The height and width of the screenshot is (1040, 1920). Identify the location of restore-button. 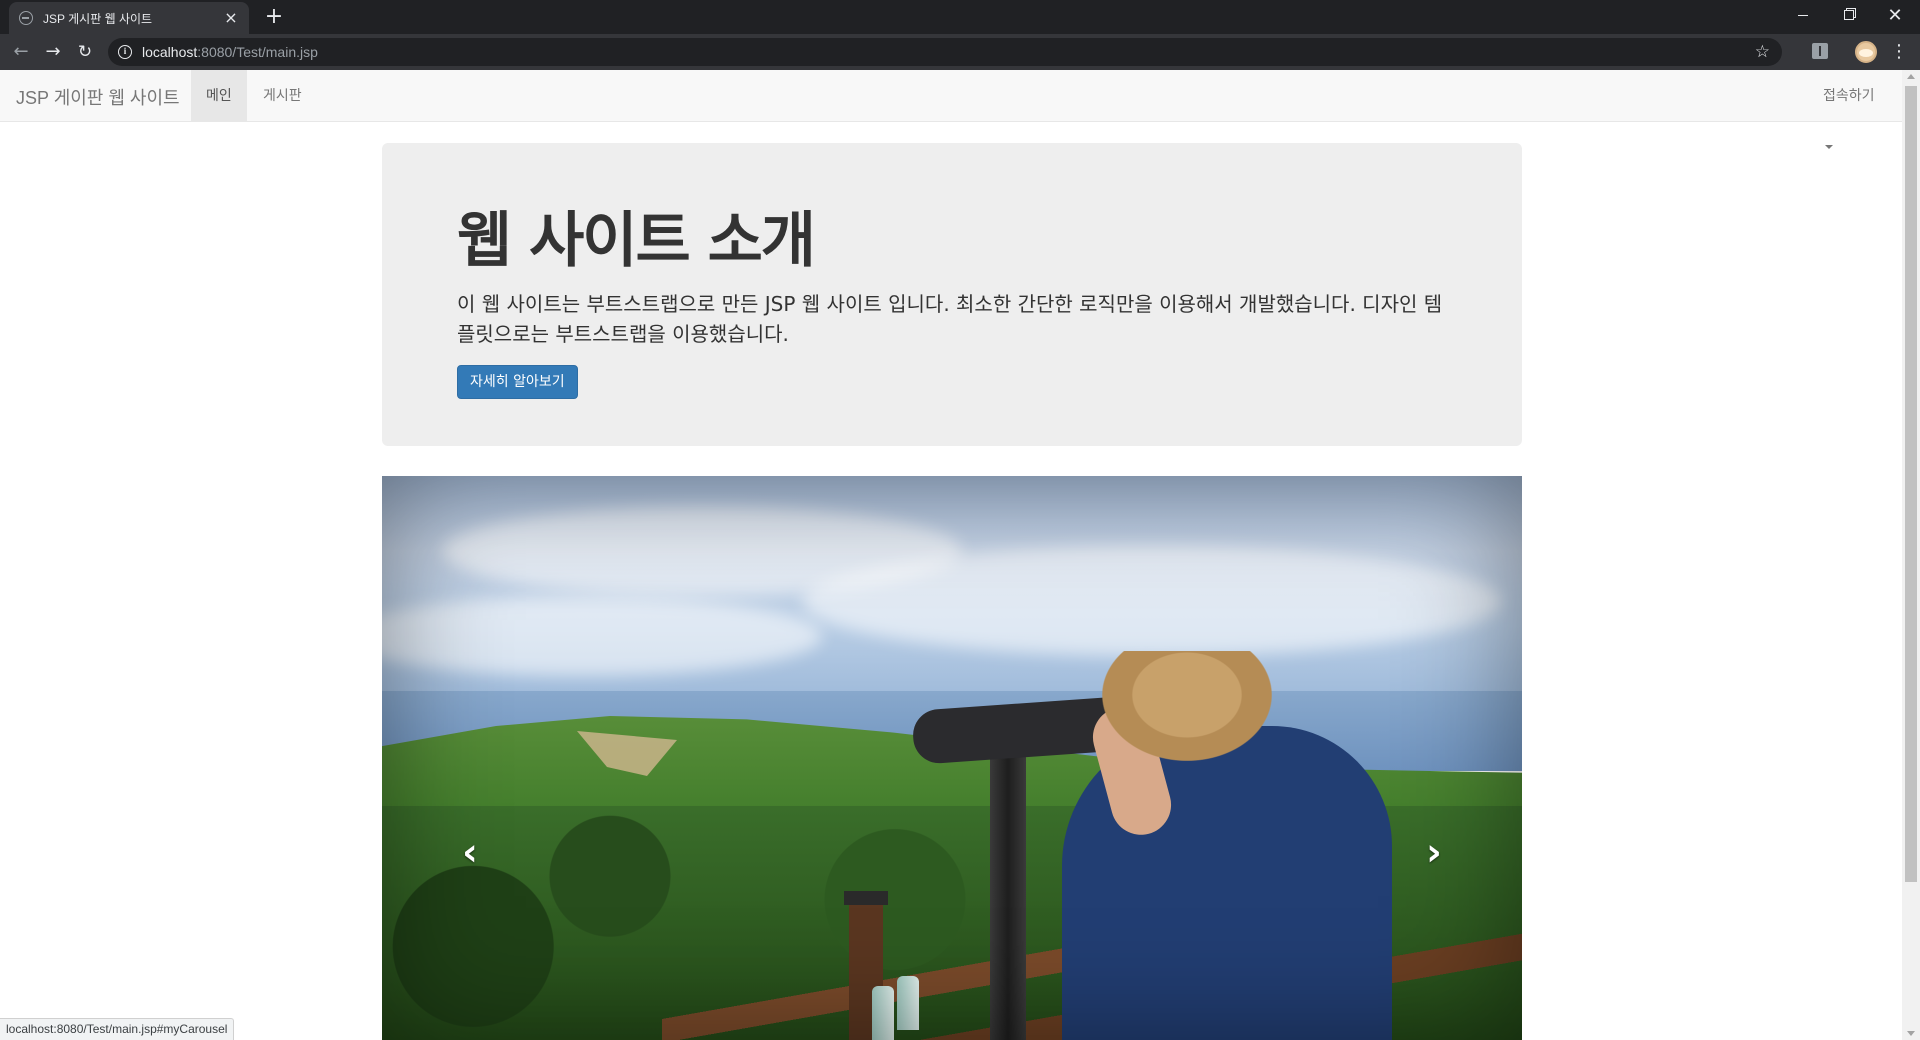
(1849, 15).